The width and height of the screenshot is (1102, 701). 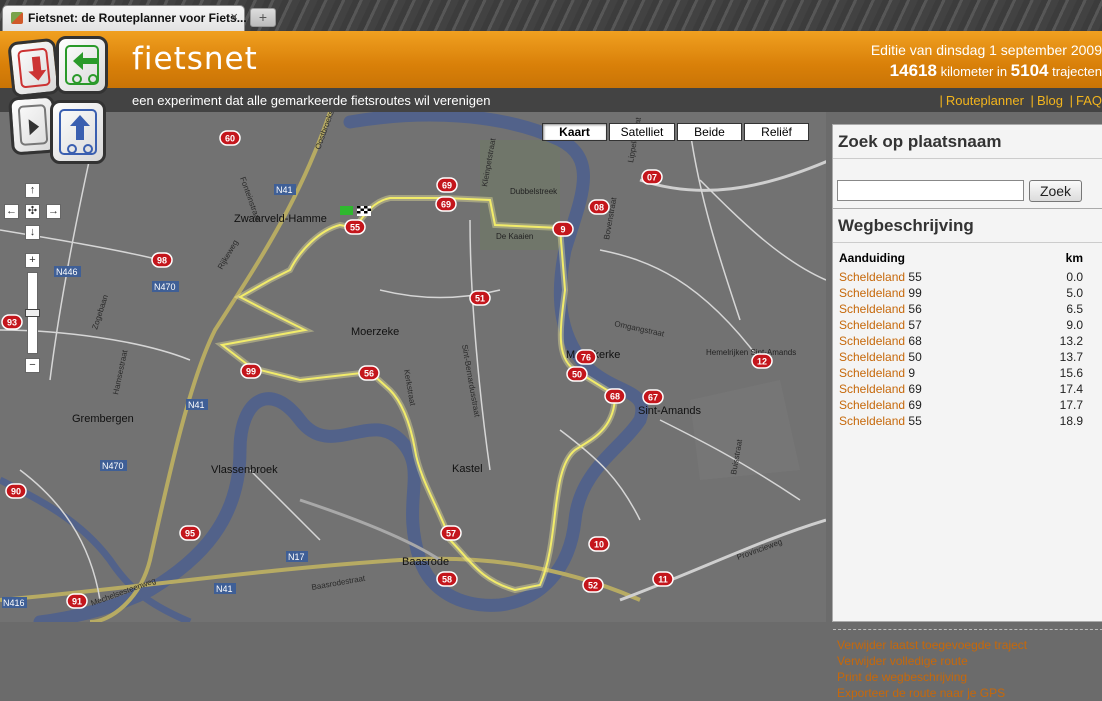 I want to click on town-label: Grembergen, so click(x=103, y=419).